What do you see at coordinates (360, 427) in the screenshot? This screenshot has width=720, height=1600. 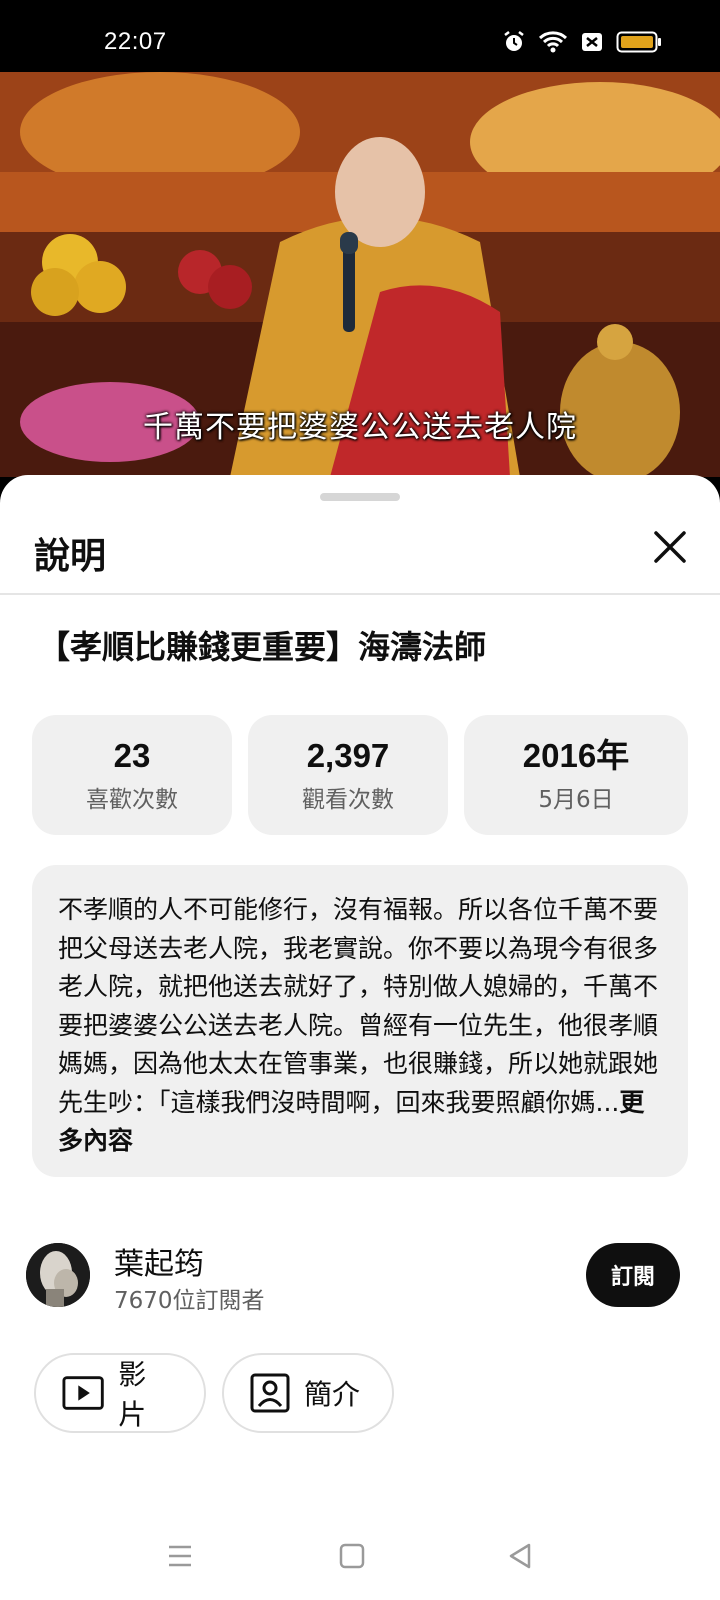 I see `video-subtitle: 千萬不要把婆婆公公送去老人院` at bounding box center [360, 427].